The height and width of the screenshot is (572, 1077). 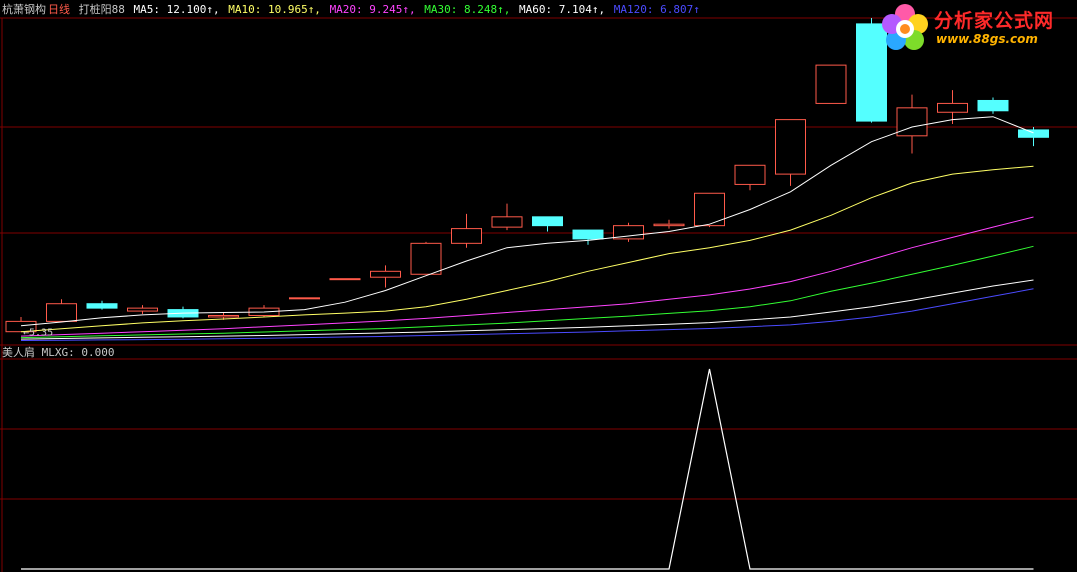 I want to click on logo-url: www.88gs.com, so click(x=987, y=39).